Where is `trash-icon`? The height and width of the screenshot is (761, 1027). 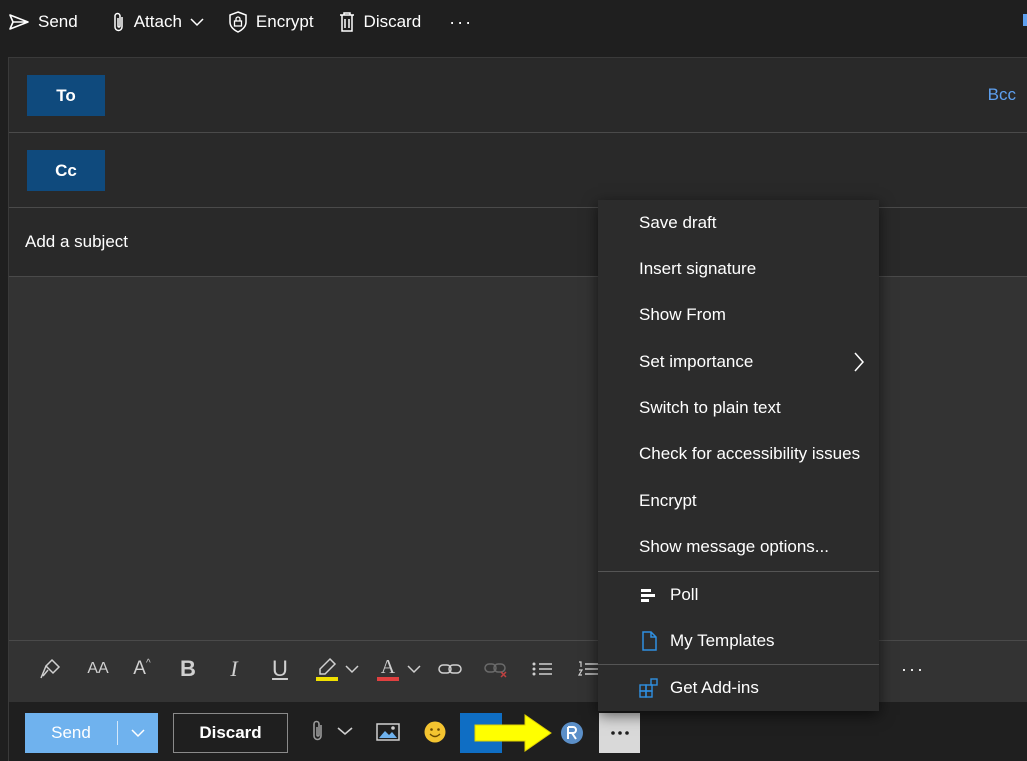
trash-icon is located at coordinates (346, 22).